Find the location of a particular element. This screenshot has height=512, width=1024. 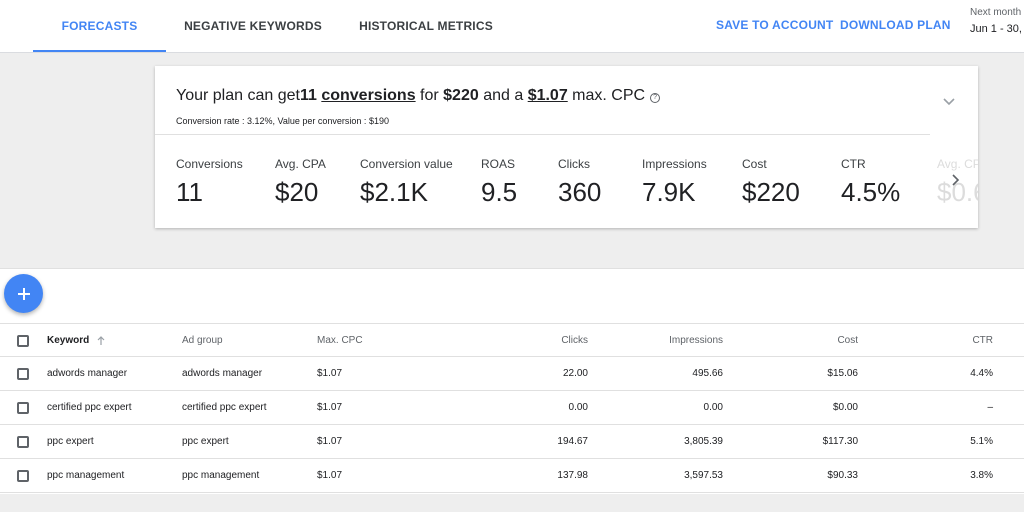

date-range-selector: Next month Jun 1 - 30, 2 is located at coordinates (997, 21).